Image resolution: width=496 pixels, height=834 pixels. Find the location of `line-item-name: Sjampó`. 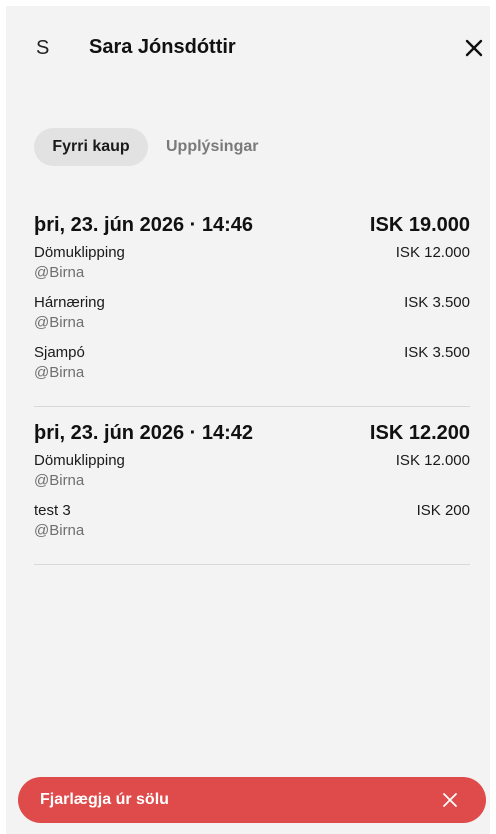

line-item-name: Sjampó is located at coordinates (59, 352).